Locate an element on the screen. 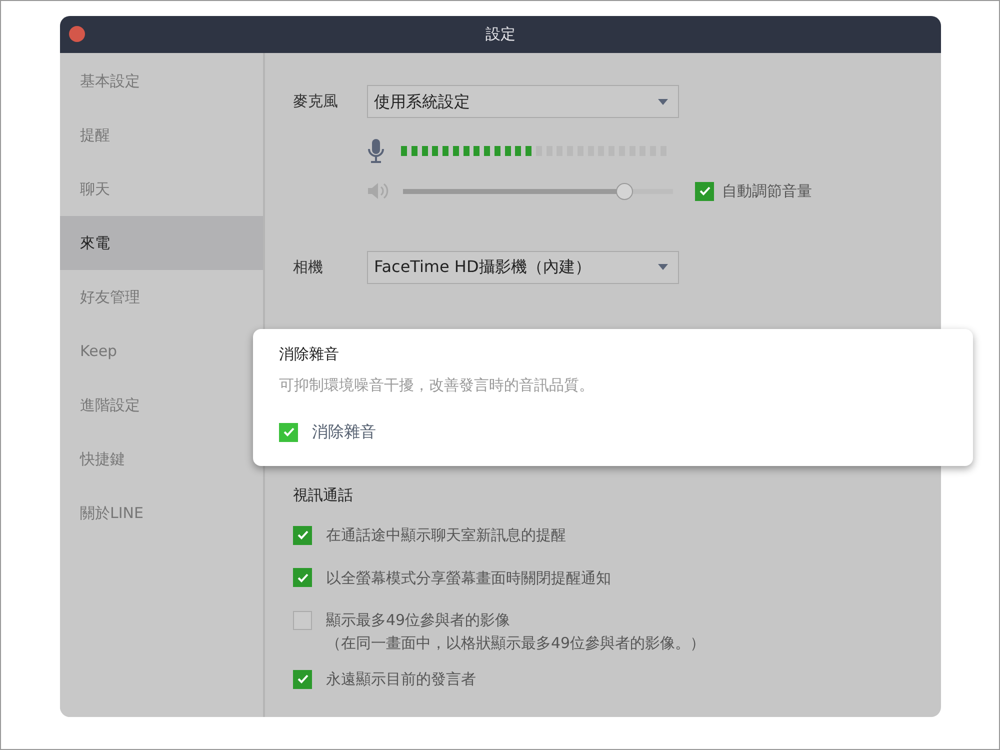  speaker-icon is located at coordinates (378, 191).